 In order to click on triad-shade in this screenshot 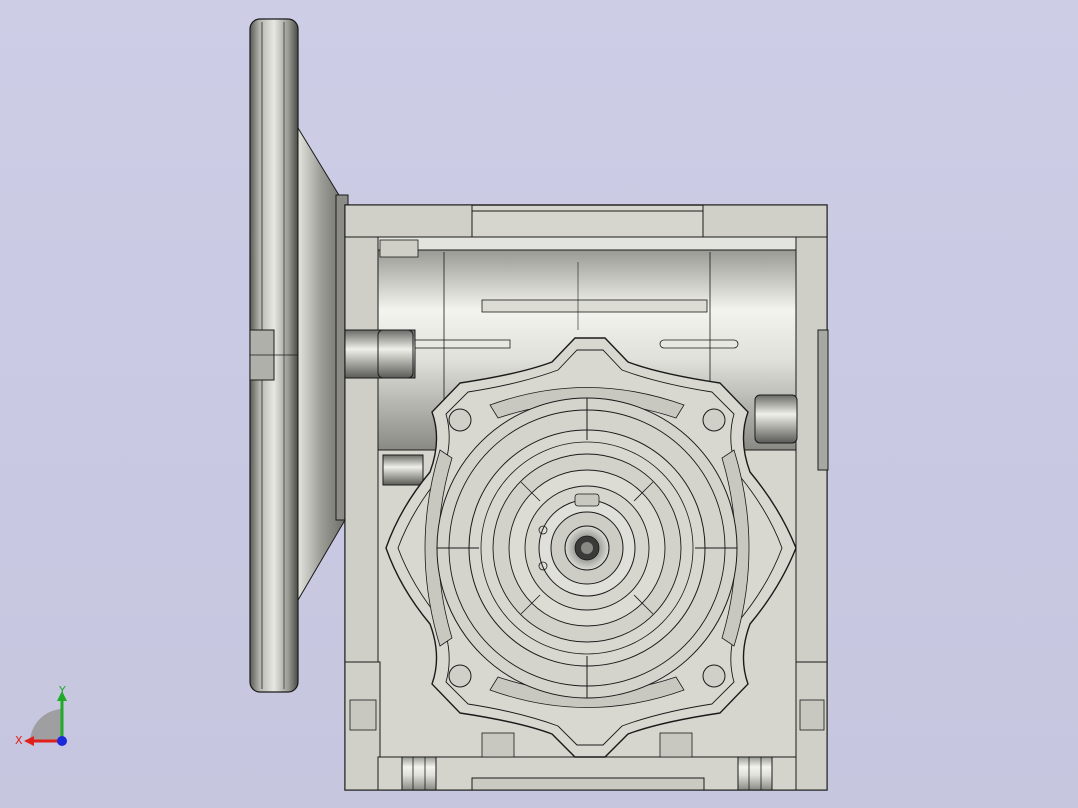, I will do `click(46, 724)`.